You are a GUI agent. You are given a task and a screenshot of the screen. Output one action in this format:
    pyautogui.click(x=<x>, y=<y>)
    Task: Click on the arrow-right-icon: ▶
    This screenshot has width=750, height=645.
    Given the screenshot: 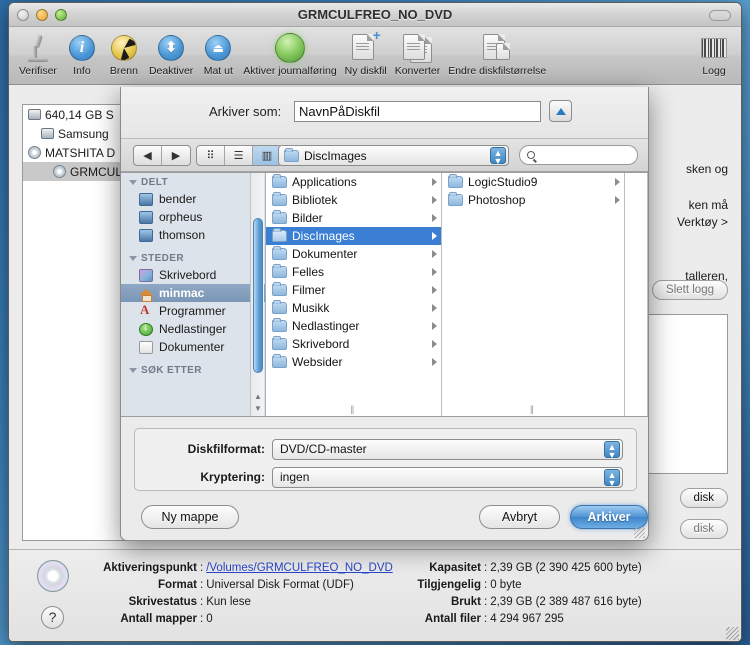 What is the action you would take?
    pyautogui.click(x=176, y=155)
    